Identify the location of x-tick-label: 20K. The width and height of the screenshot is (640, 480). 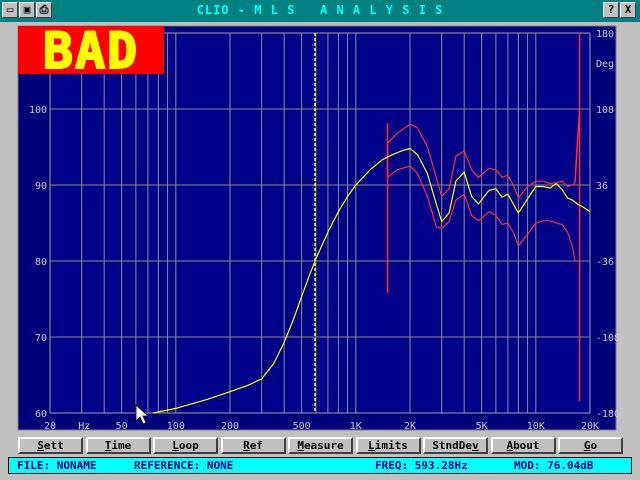
(590, 426).